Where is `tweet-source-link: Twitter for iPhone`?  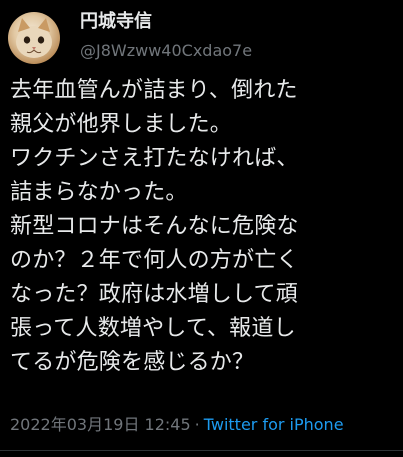 tweet-source-link: Twitter for iPhone is located at coordinates (274, 424).